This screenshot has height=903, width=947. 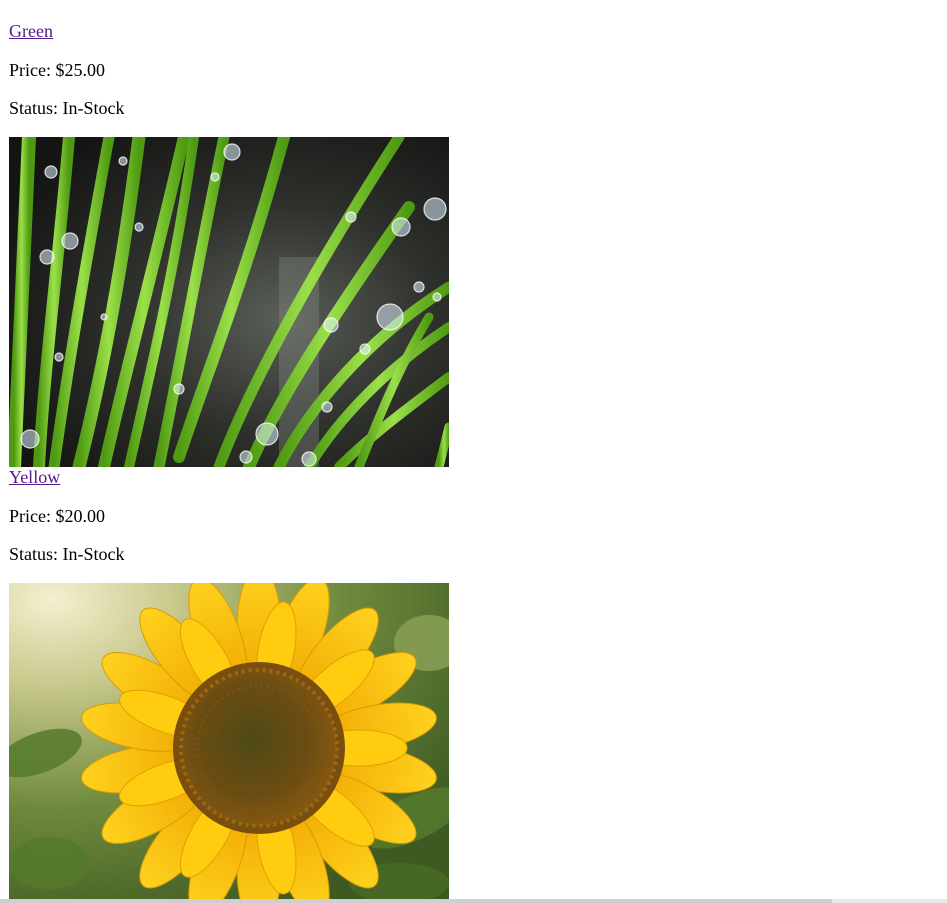 What do you see at coordinates (31, 31) in the screenshot?
I see `product-link-green: Green` at bounding box center [31, 31].